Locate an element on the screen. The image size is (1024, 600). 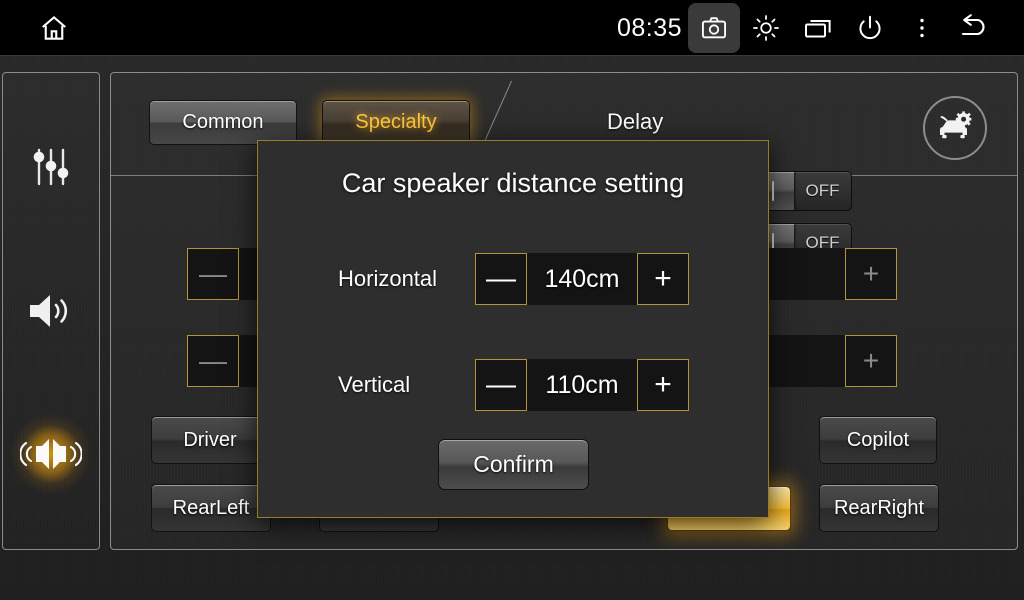
vertical-plus-button: + is located at coordinates (663, 385).